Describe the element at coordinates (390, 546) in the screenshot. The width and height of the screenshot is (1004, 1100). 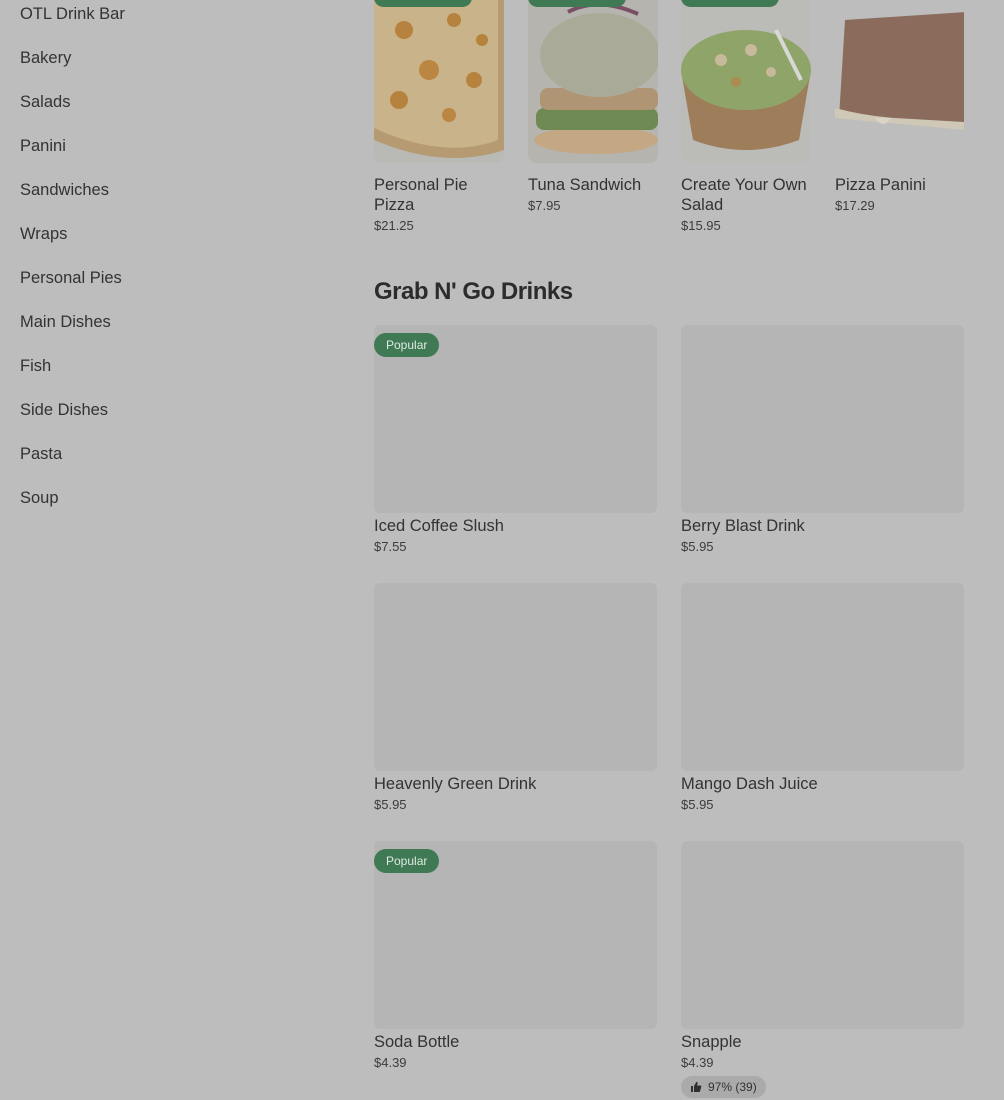
I see `item-price: $7.55` at that location.